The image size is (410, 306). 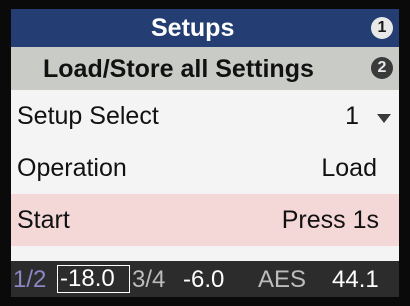 What do you see at coordinates (43, 220) in the screenshot?
I see `start-label: Start` at bounding box center [43, 220].